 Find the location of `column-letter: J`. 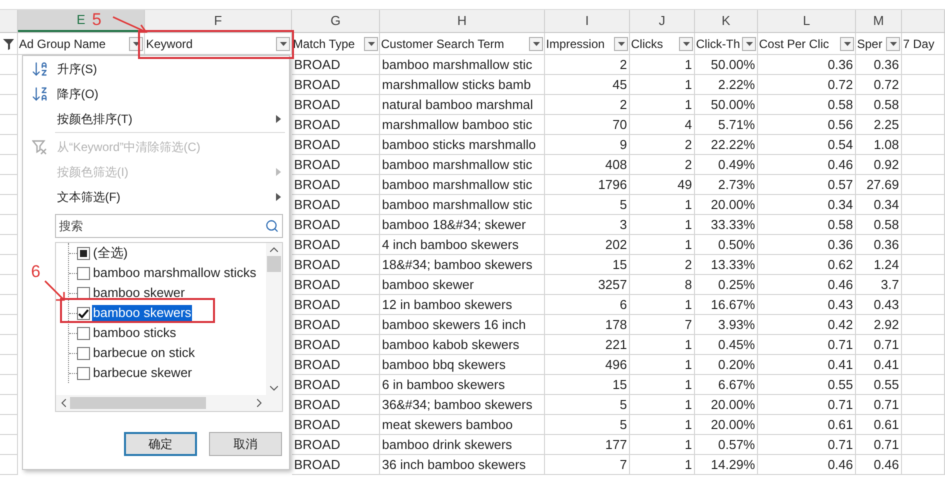

column-letter: J is located at coordinates (662, 21).